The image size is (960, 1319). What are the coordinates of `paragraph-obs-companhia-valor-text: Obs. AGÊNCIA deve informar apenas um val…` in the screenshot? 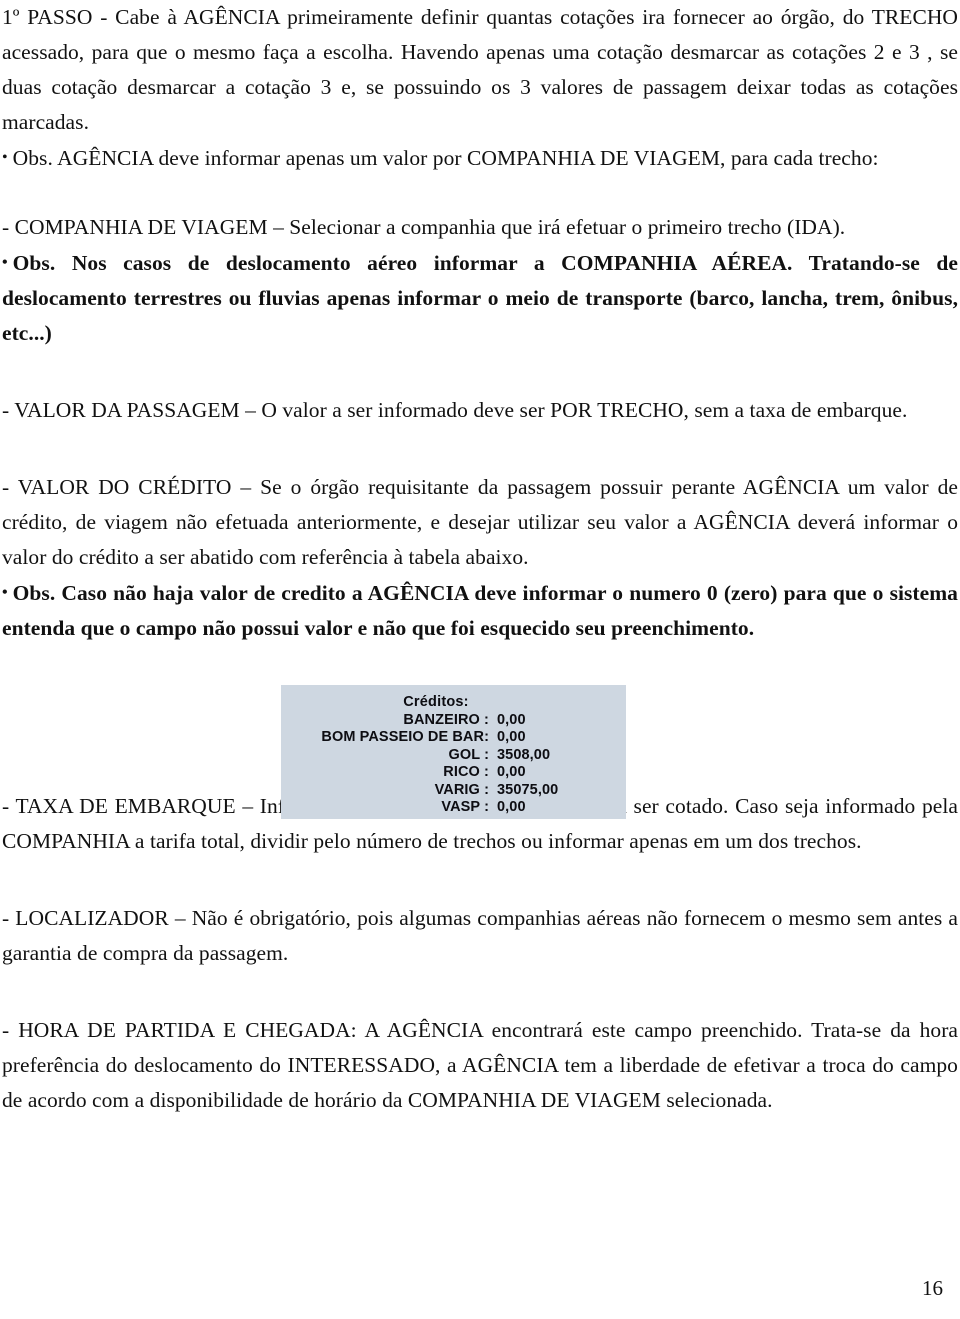 It's located at (445, 158).